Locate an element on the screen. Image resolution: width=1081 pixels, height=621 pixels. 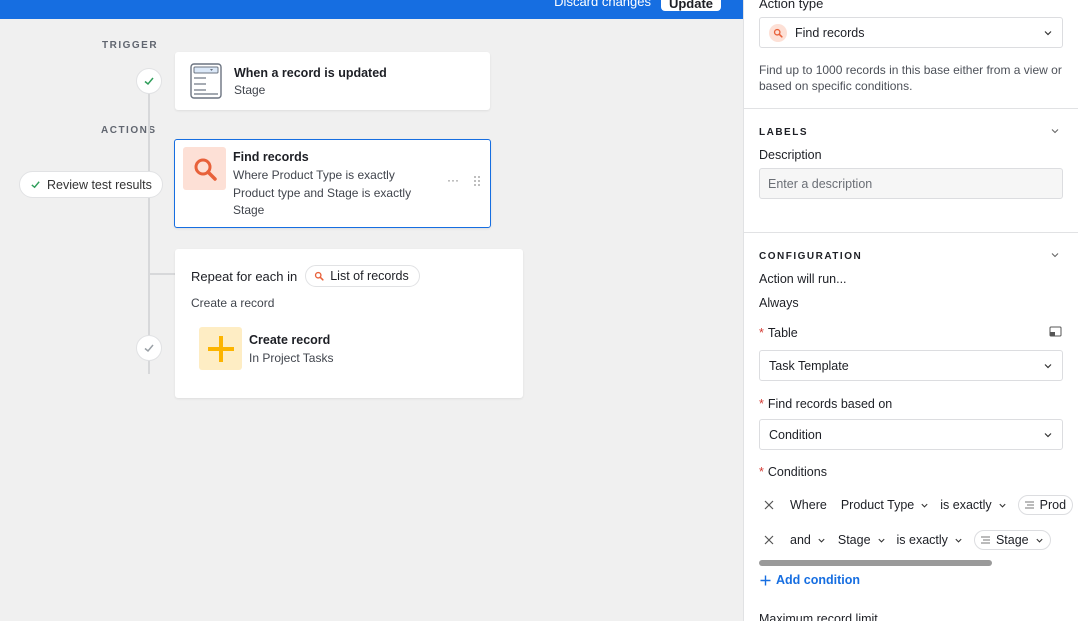
table-value: Task Template is located at coordinates (809, 365).